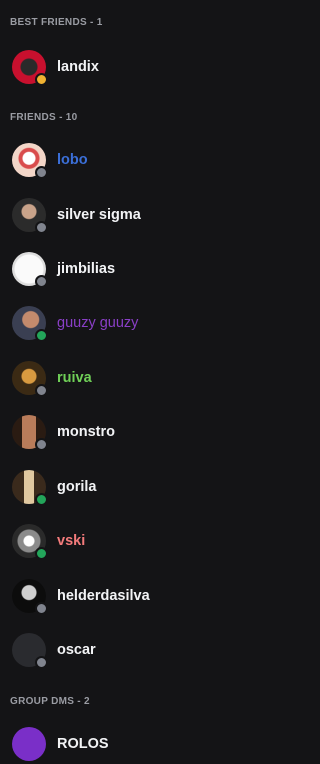 The image size is (320, 764). What do you see at coordinates (77, 487) in the screenshot?
I see `username: gorila` at bounding box center [77, 487].